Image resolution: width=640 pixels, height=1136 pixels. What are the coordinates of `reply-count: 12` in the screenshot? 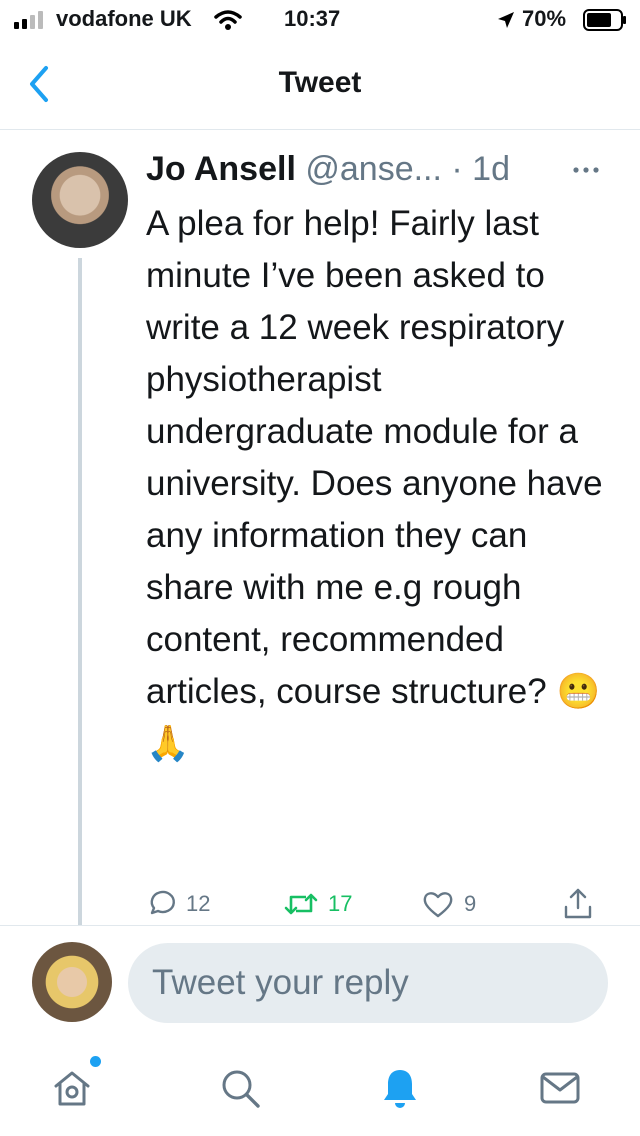 It's located at (198, 903).